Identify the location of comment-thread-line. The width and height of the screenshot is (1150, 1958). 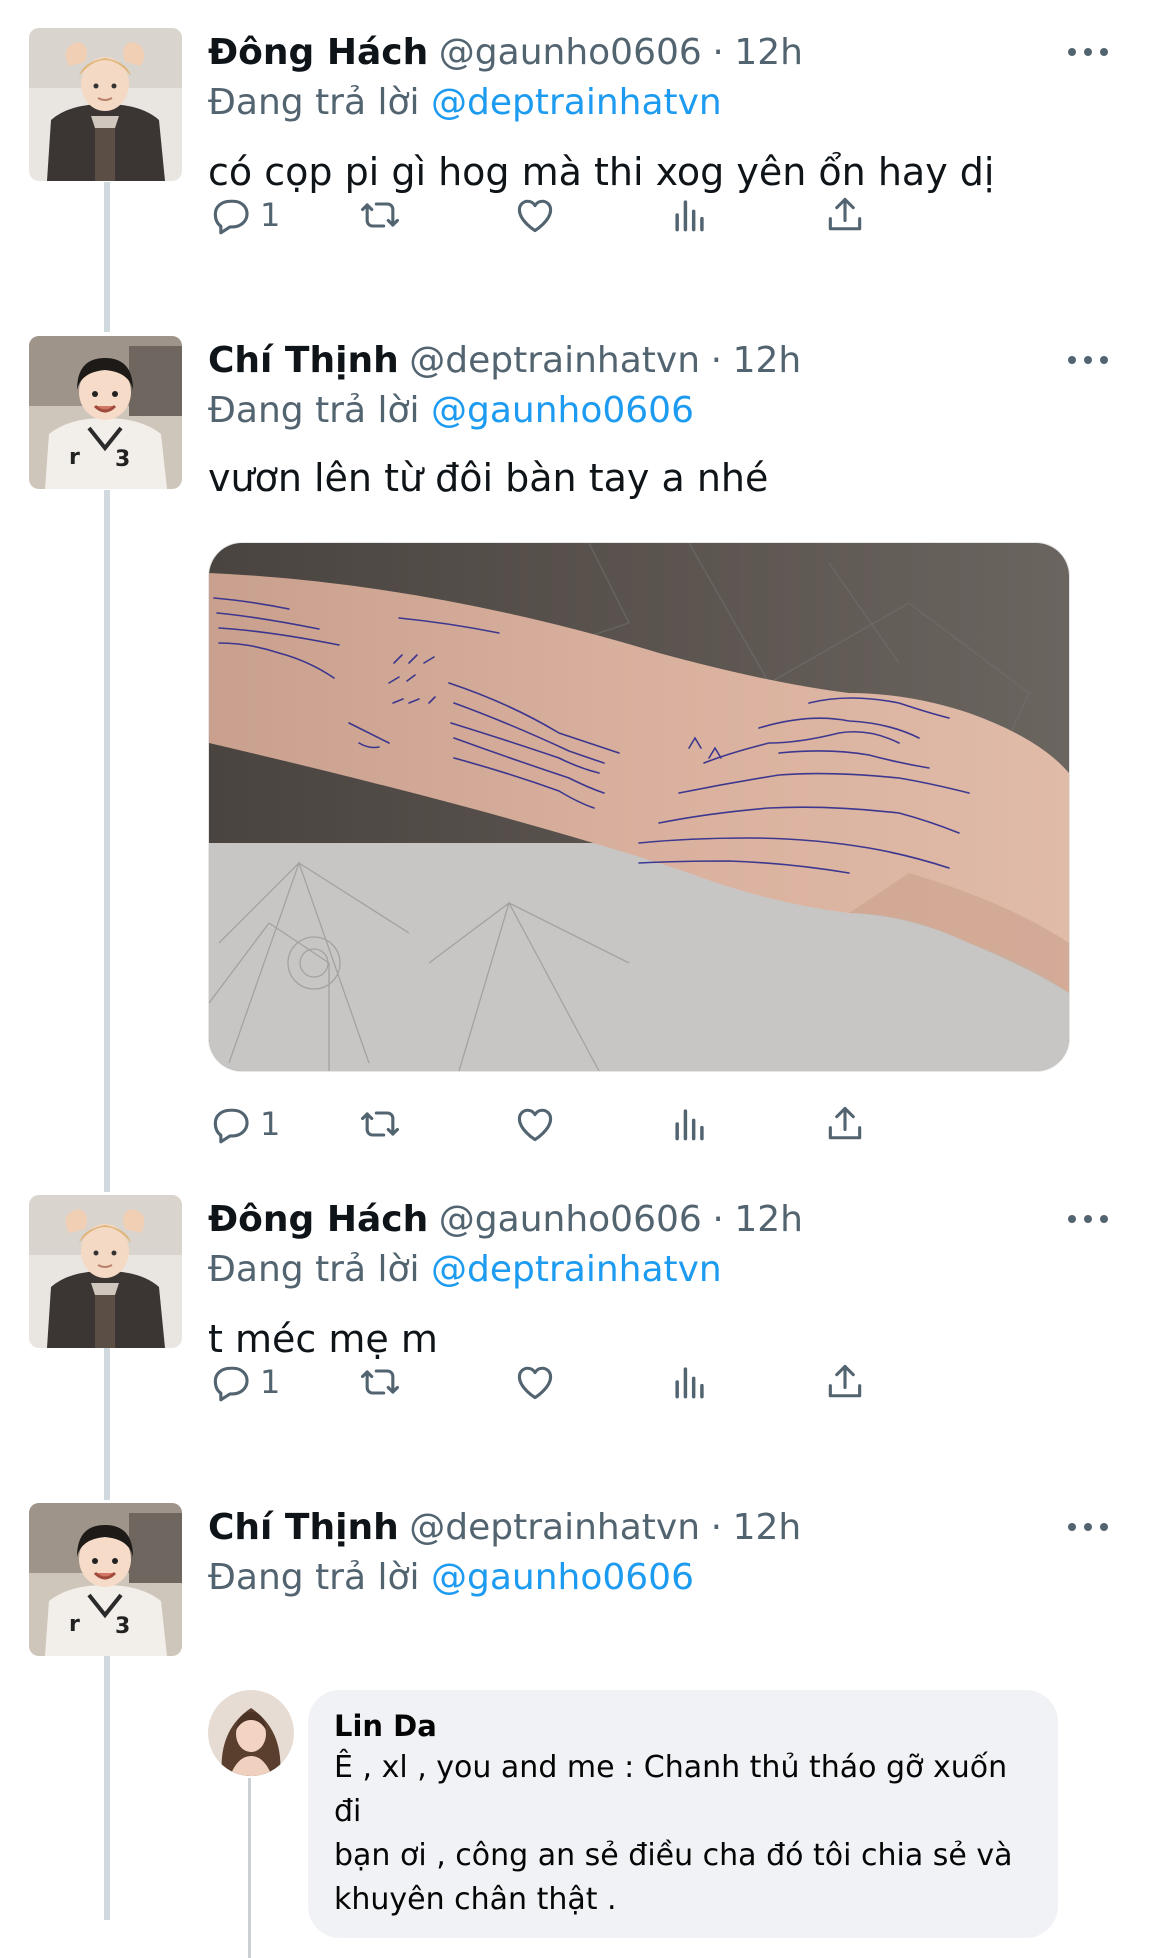
(249, 1868).